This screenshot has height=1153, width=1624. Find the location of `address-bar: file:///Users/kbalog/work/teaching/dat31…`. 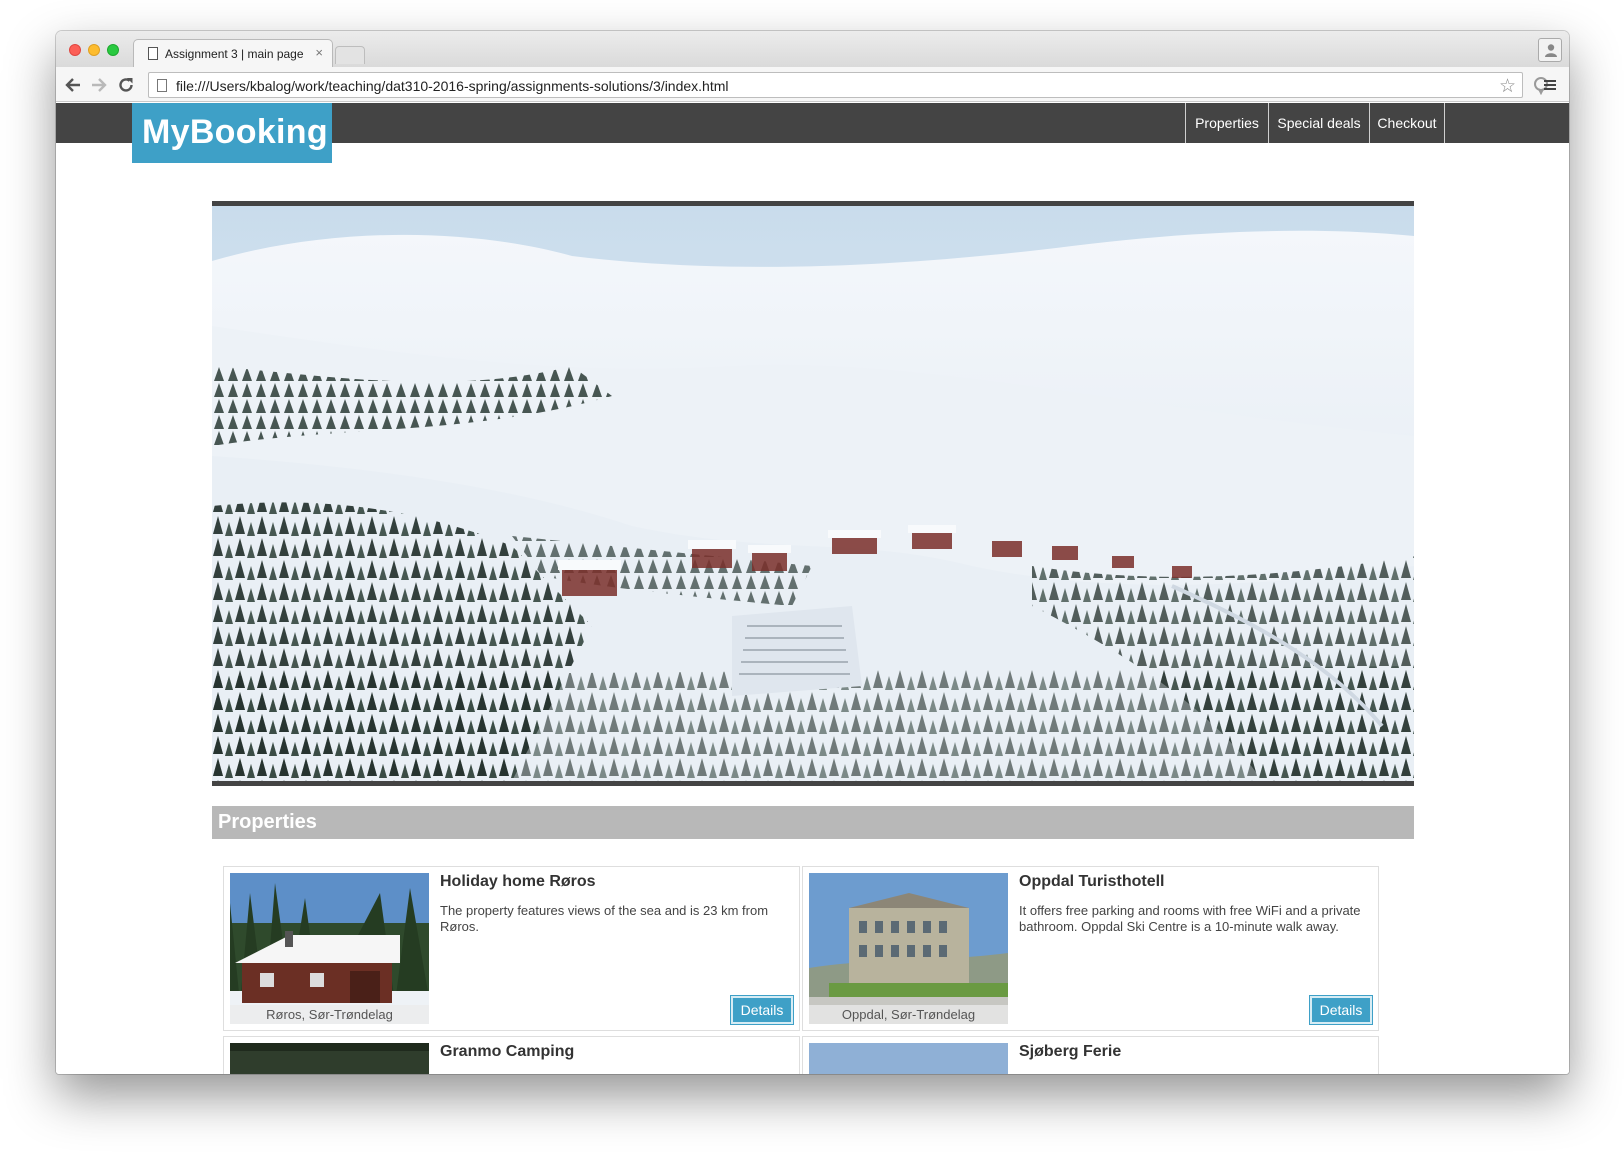

address-bar: file:///Users/kbalog/work/teaching/dat31… is located at coordinates (835, 85).